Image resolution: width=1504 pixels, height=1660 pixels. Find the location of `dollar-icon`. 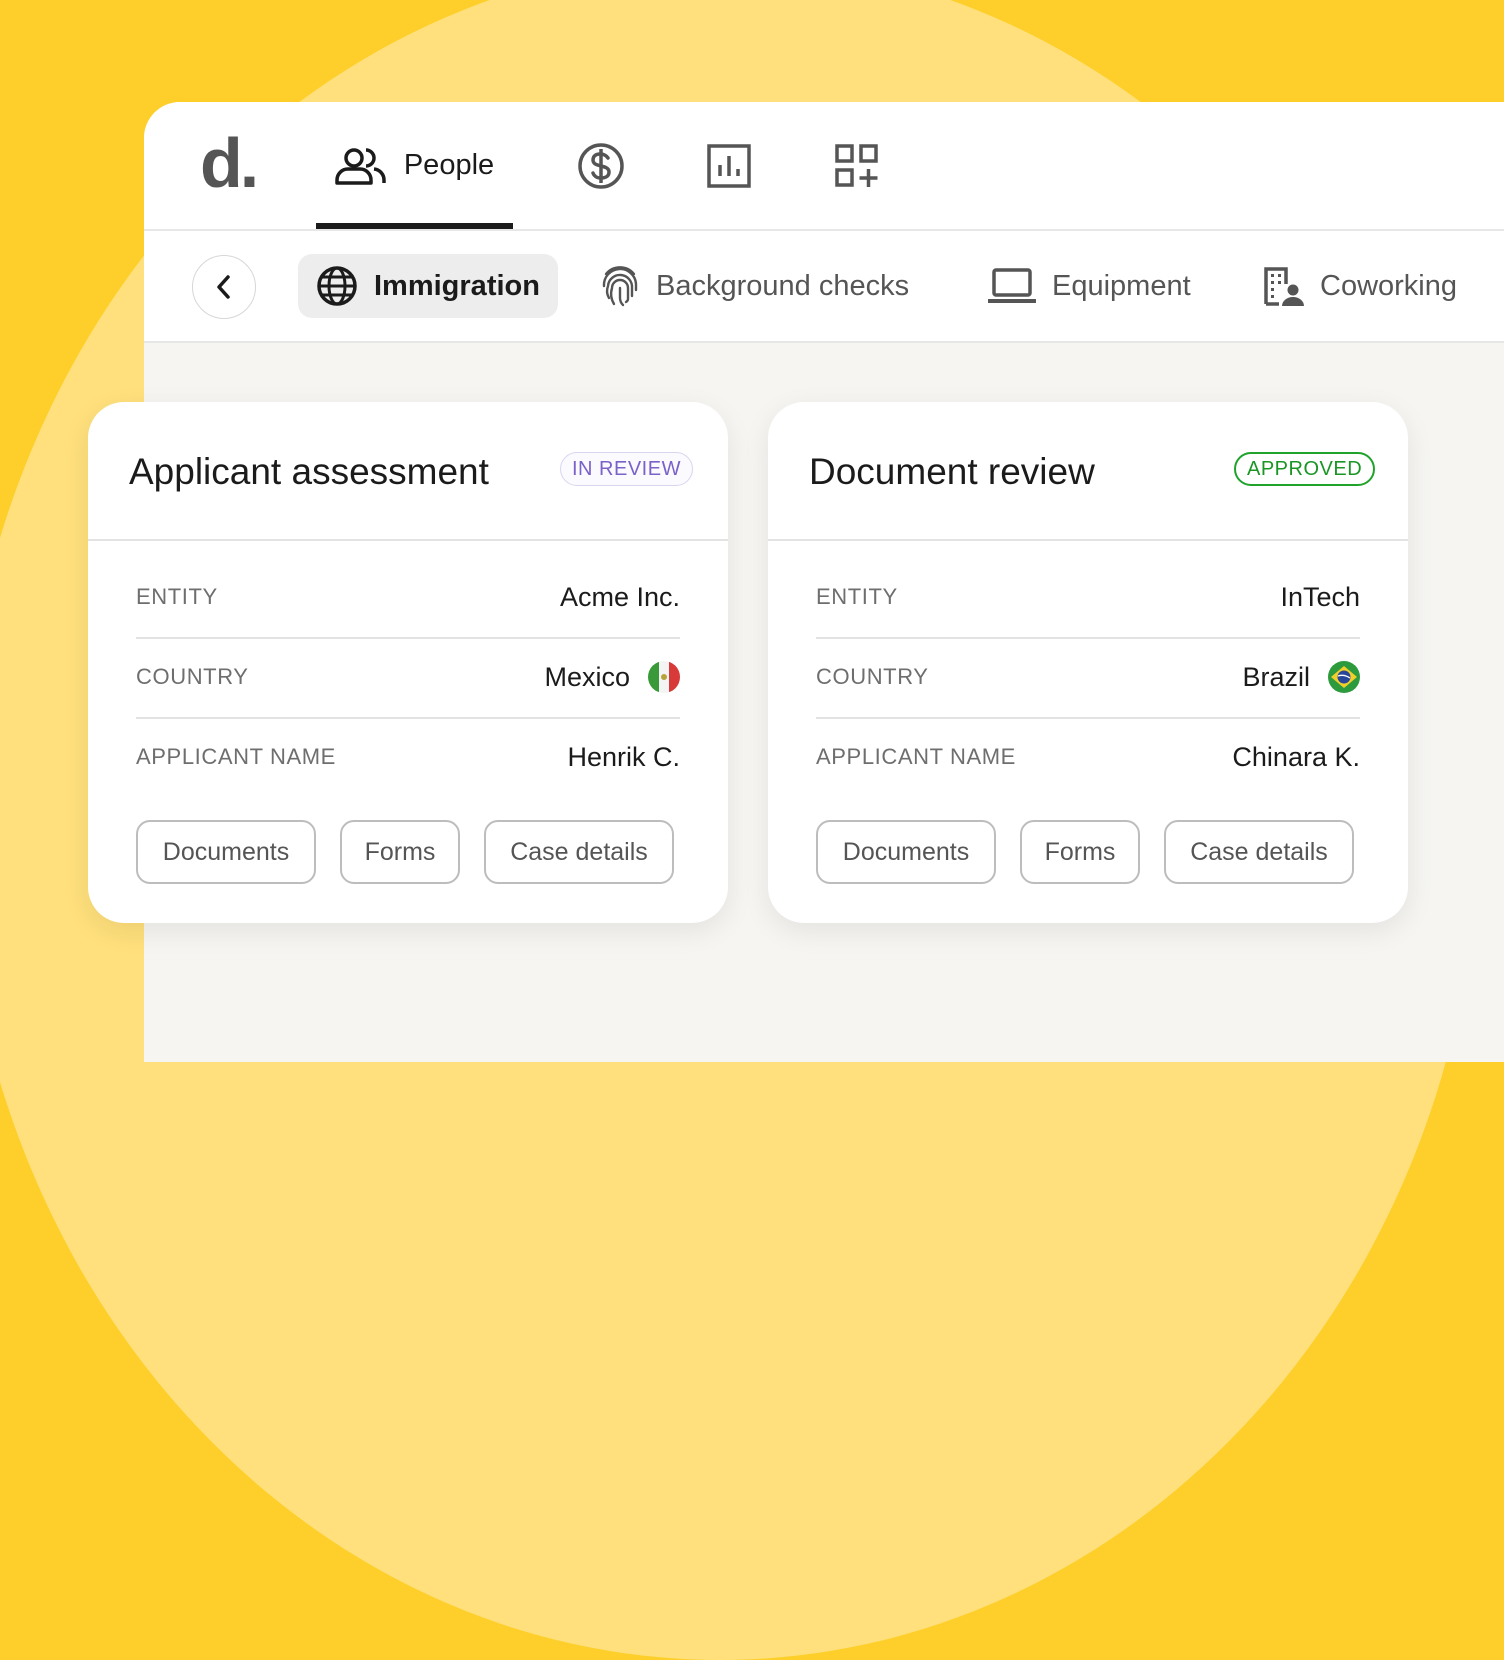

dollar-icon is located at coordinates (601, 166).